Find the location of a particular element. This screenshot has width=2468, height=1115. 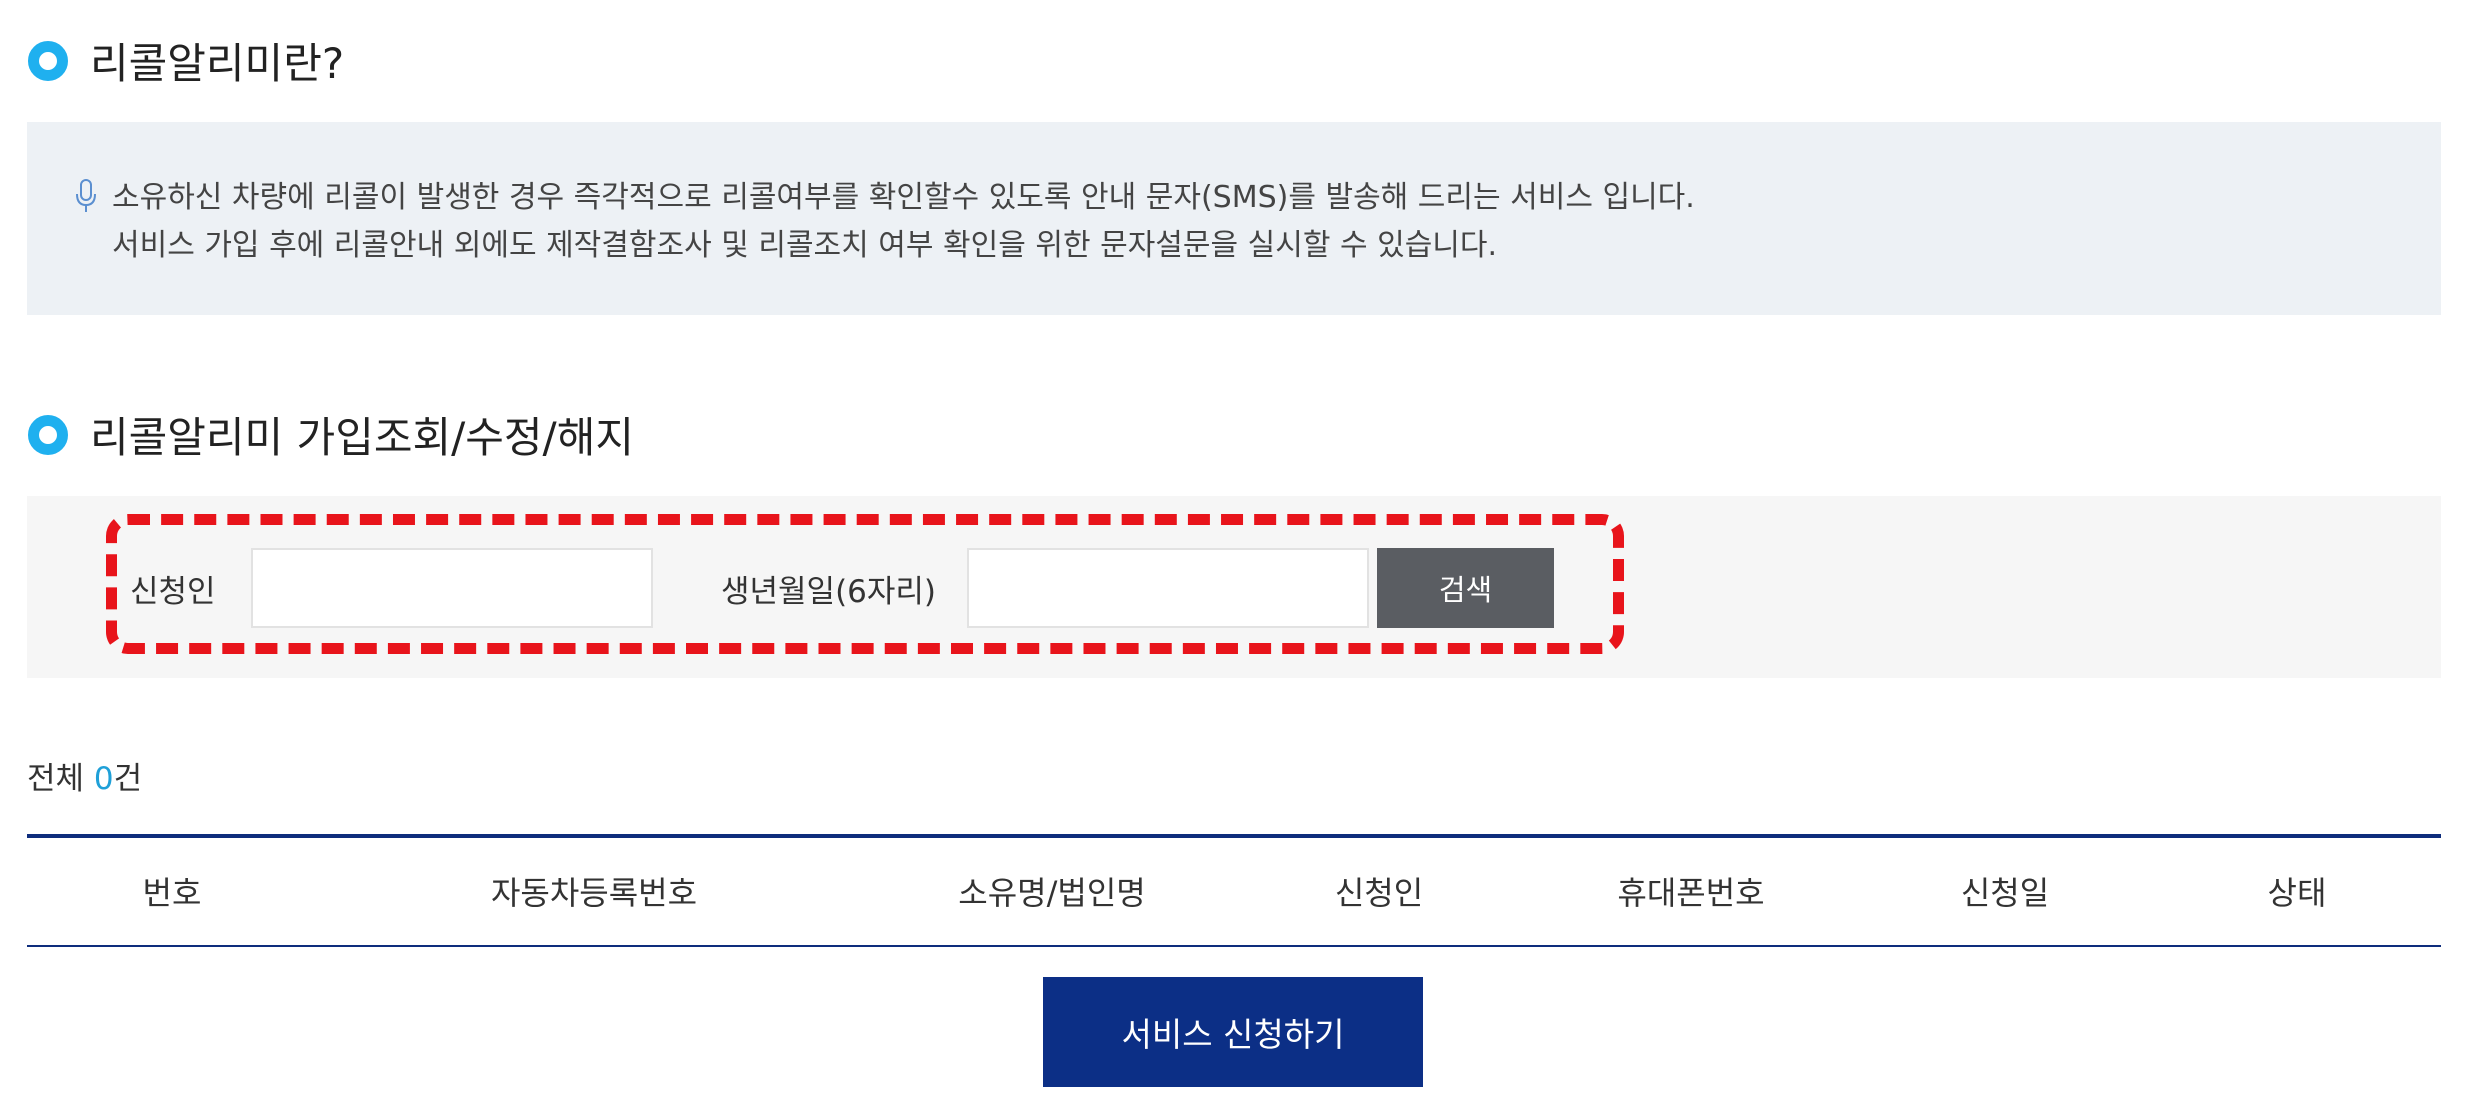

highlight-dashed-outline is located at coordinates (865, 584).